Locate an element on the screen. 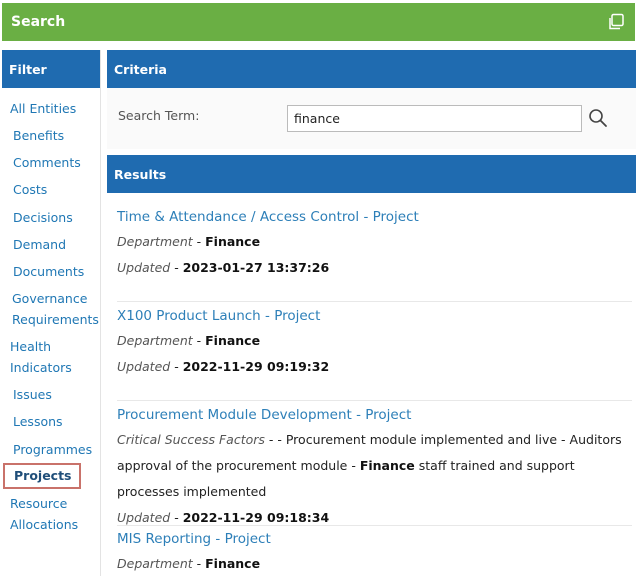 The height and width of the screenshot is (576, 637). filter-item-health-indicators: Health Indicators is located at coordinates (51, 357).